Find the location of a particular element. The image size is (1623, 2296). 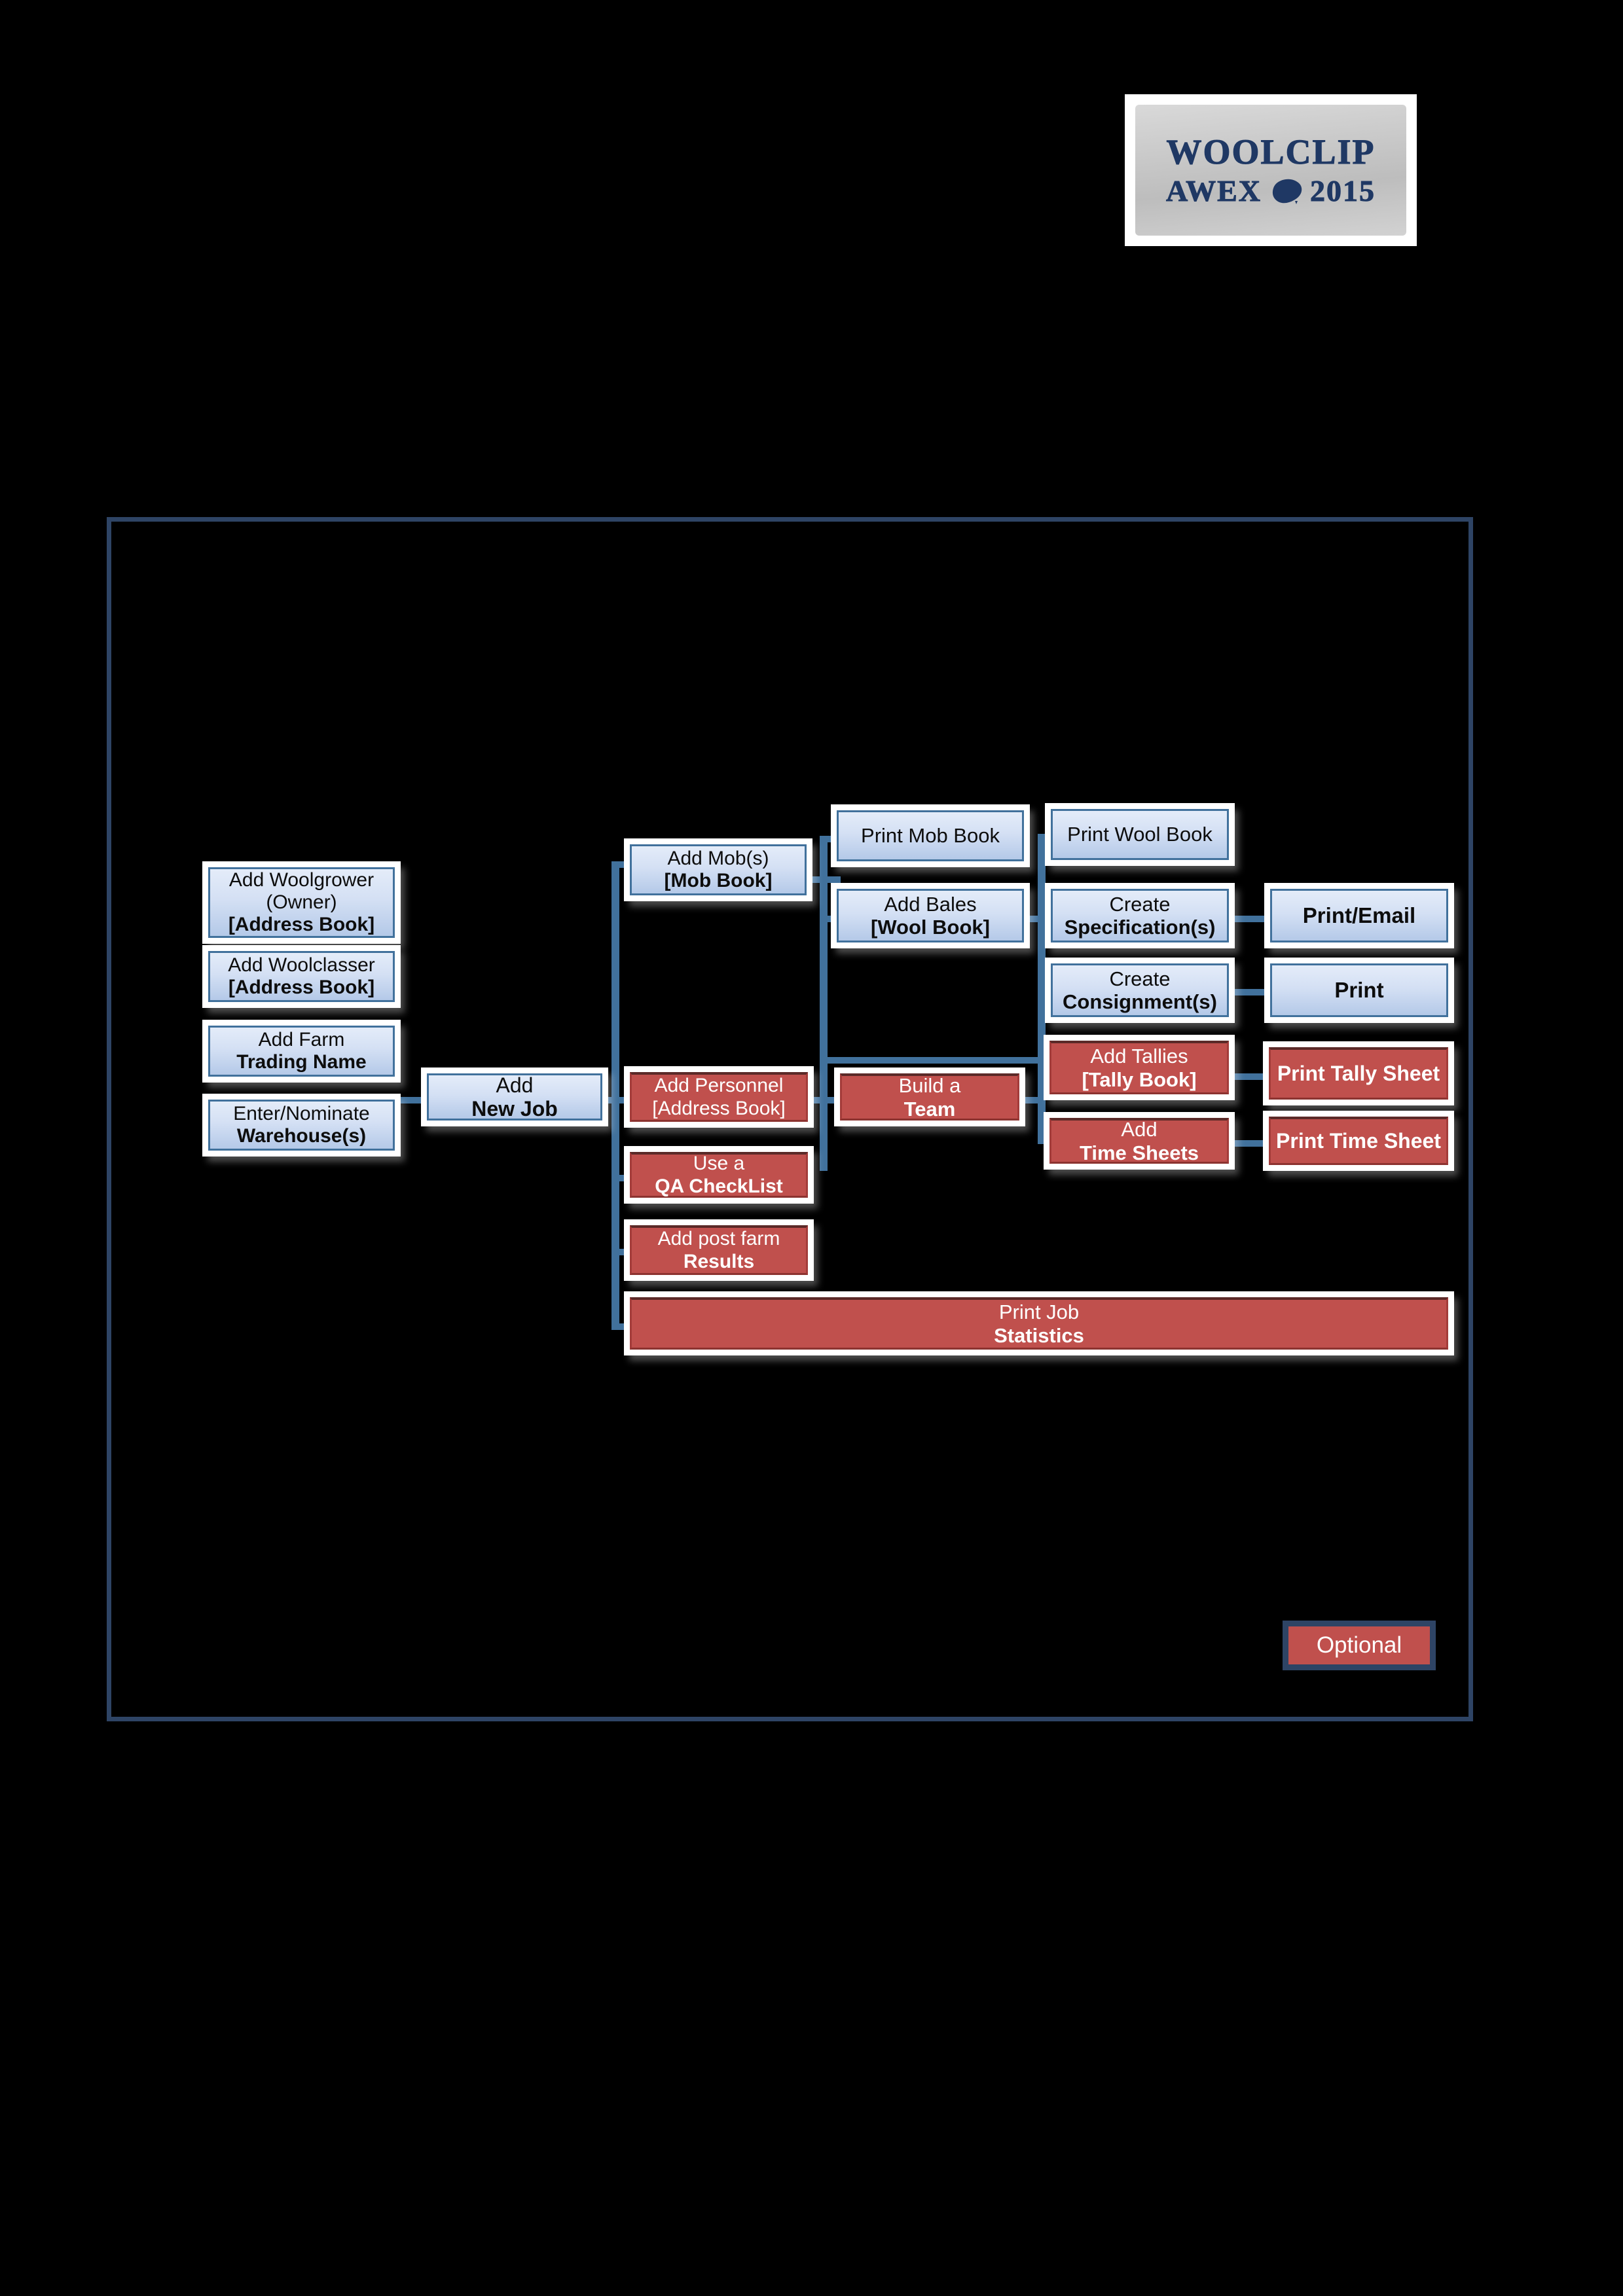

node-add-farm-trading-name: Add Farm Trading Name is located at coordinates (301, 1051).